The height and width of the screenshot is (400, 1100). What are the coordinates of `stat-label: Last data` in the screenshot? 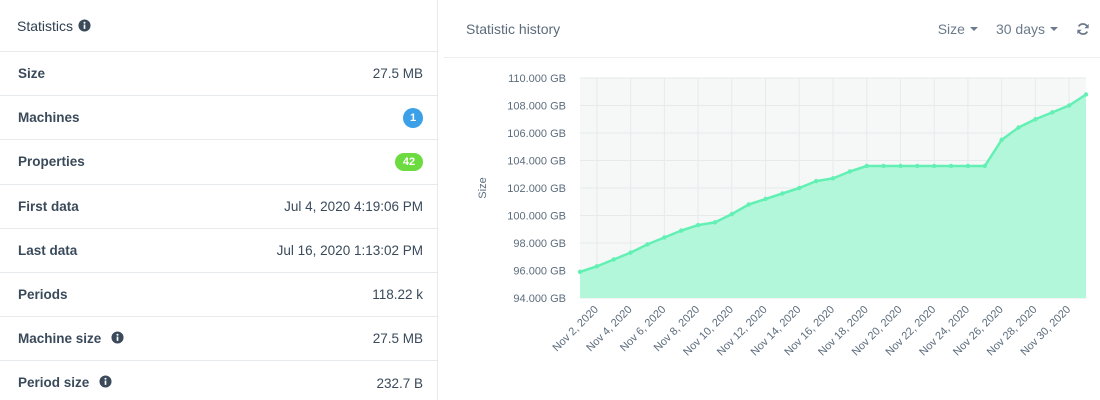 It's located at (48, 250).